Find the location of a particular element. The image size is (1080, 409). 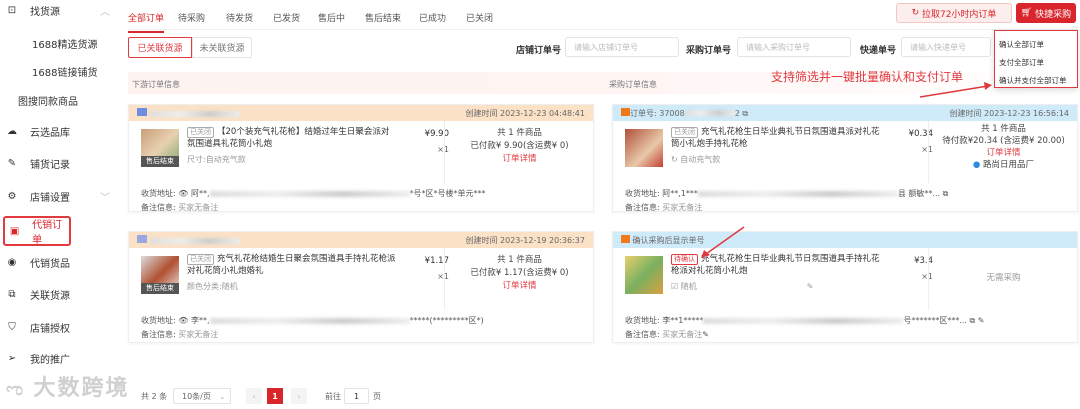

card-header: 订单号: 37008 2 ⧉ 创建时间 2023-12-23 16:56:14 is located at coordinates (845, 113).